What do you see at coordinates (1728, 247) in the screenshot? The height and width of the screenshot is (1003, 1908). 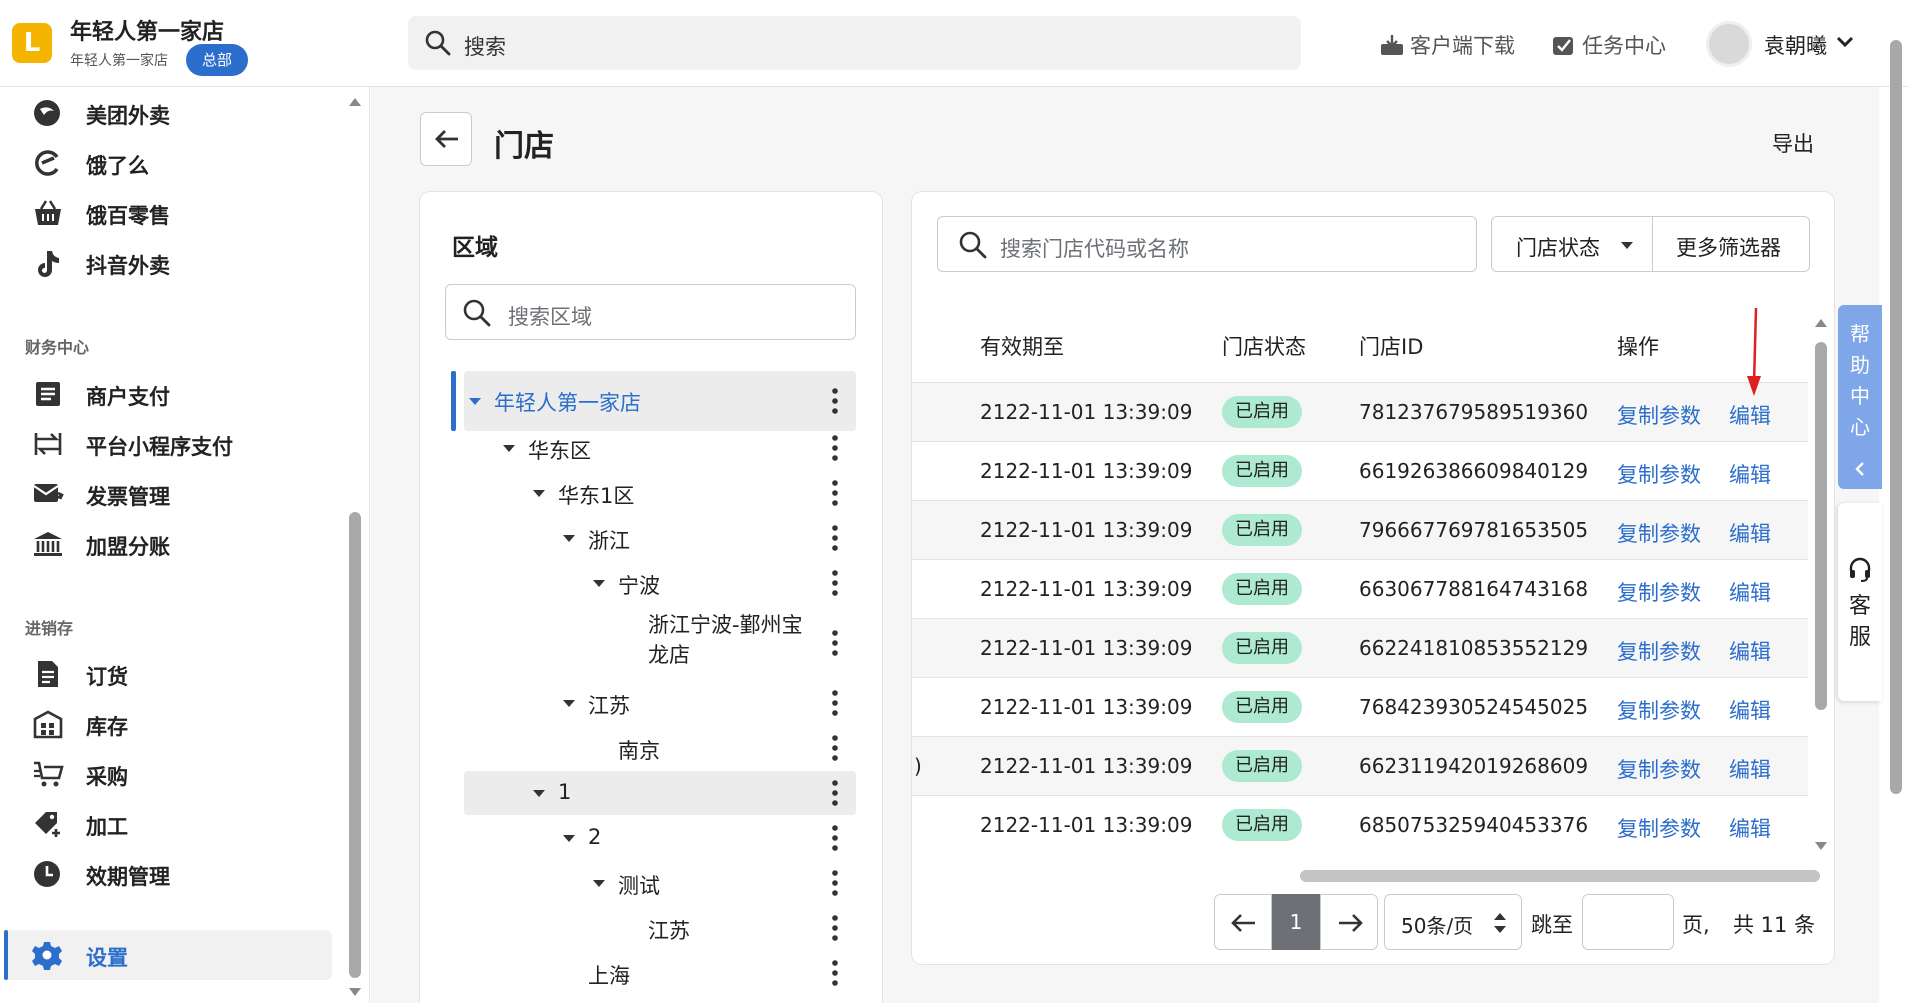 I see `more-filters-button: 更多筛选器` at bounding box center [1728, 247].